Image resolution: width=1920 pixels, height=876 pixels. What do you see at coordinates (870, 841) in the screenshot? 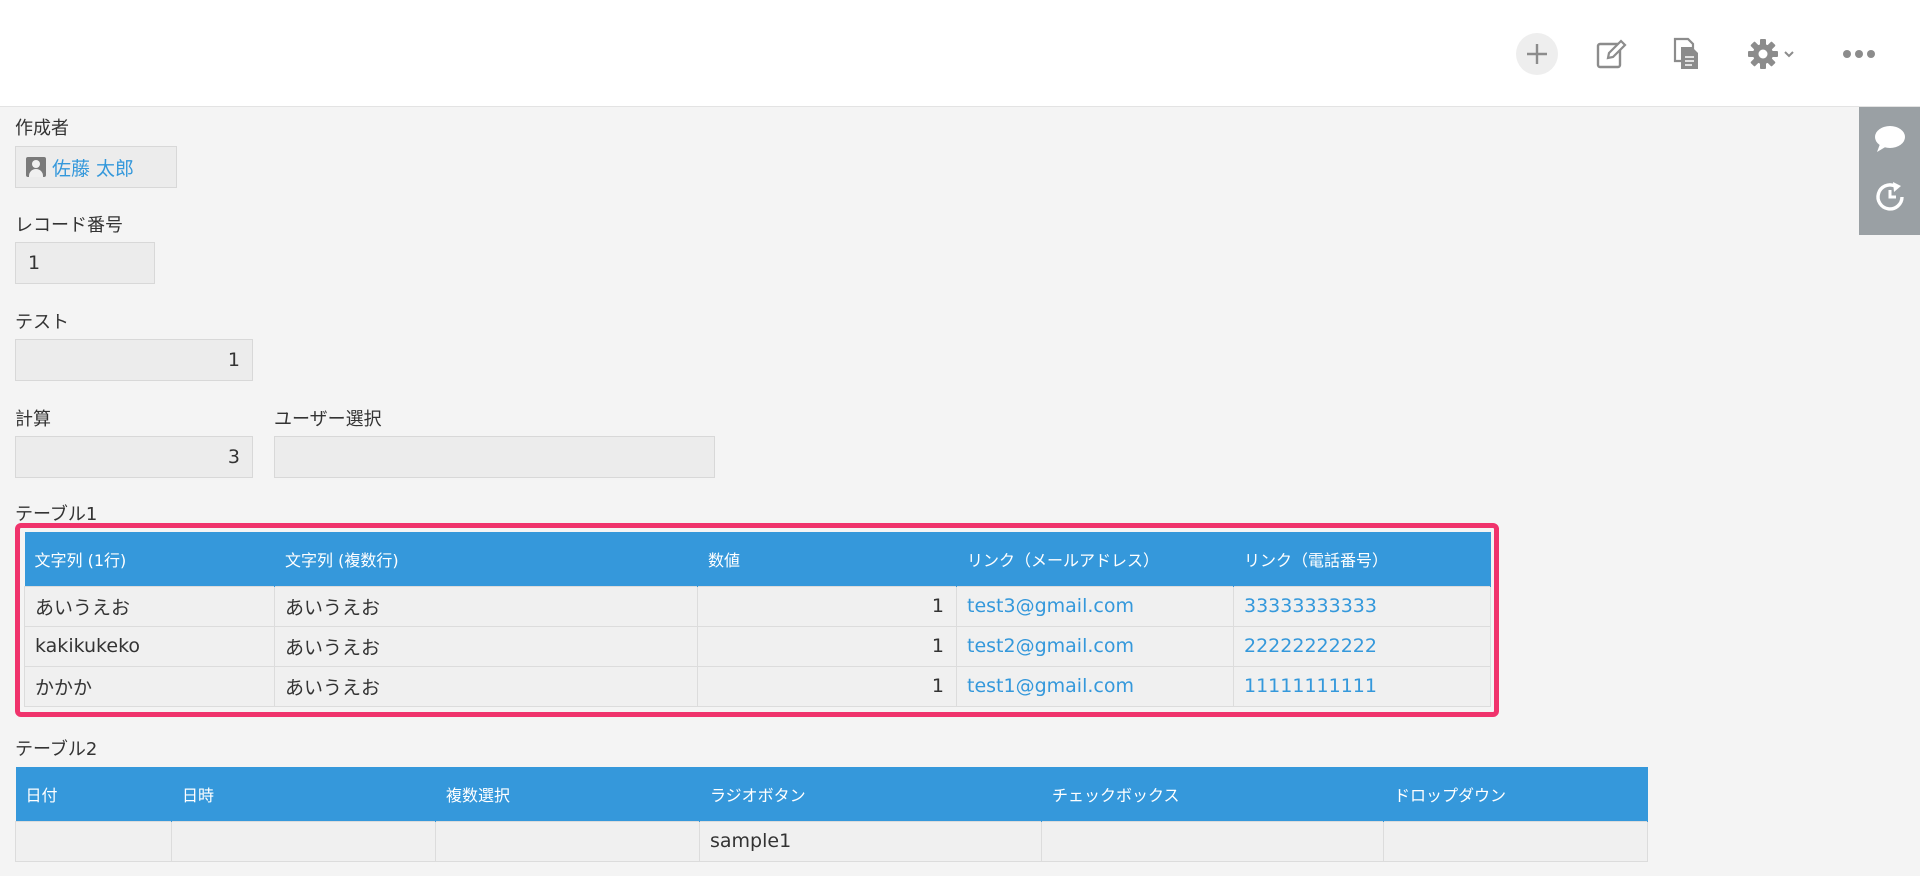
I see `table-cell: sample1` at bounding box center [870, 841].